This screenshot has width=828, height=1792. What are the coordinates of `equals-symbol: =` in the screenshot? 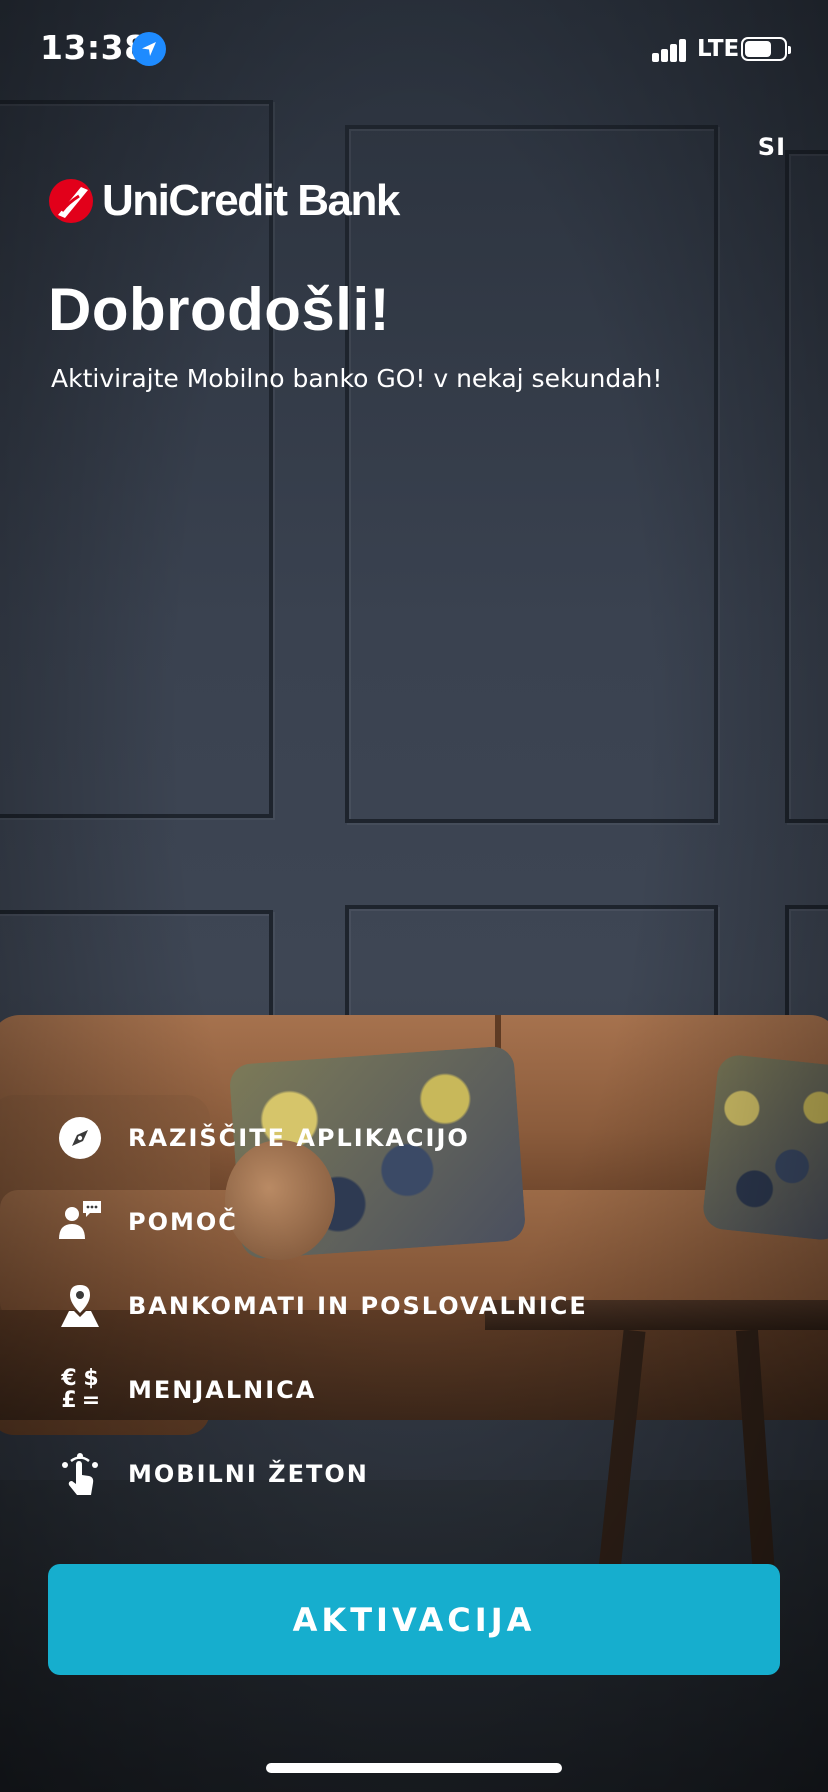 It's located at (91, 1400).